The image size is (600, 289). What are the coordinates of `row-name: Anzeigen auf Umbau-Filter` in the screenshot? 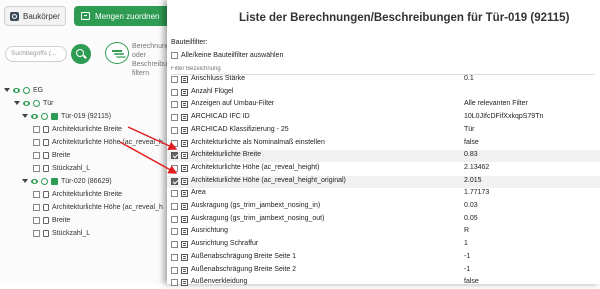 It's located at (233, 104).